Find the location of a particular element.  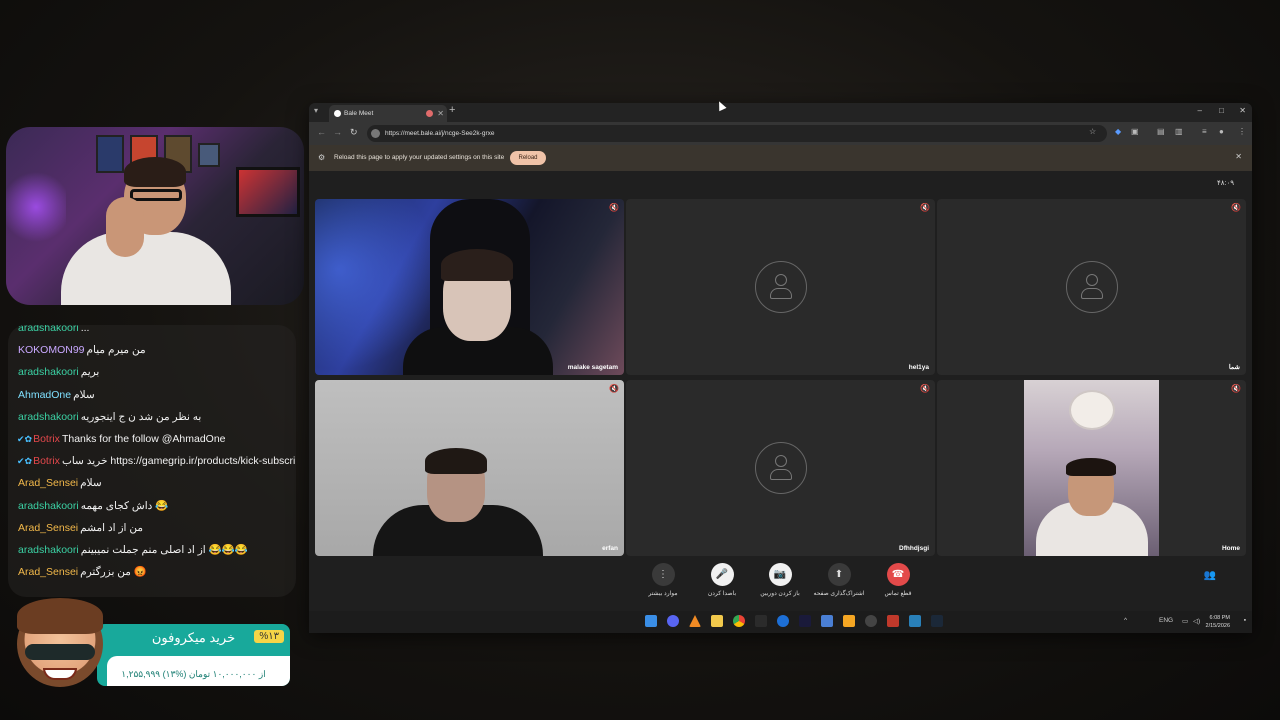

maximize-button: □ is located at coordinates (1221, 110).